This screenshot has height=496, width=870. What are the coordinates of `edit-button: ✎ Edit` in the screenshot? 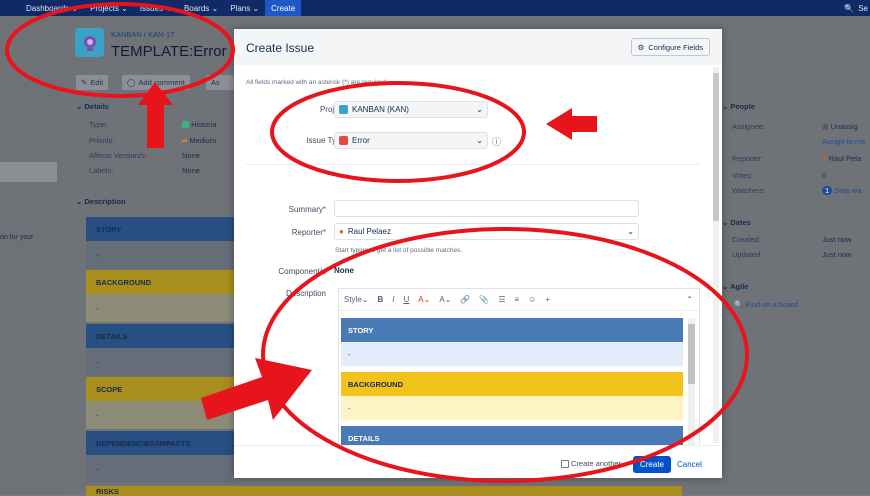 It's located at (92, 82).